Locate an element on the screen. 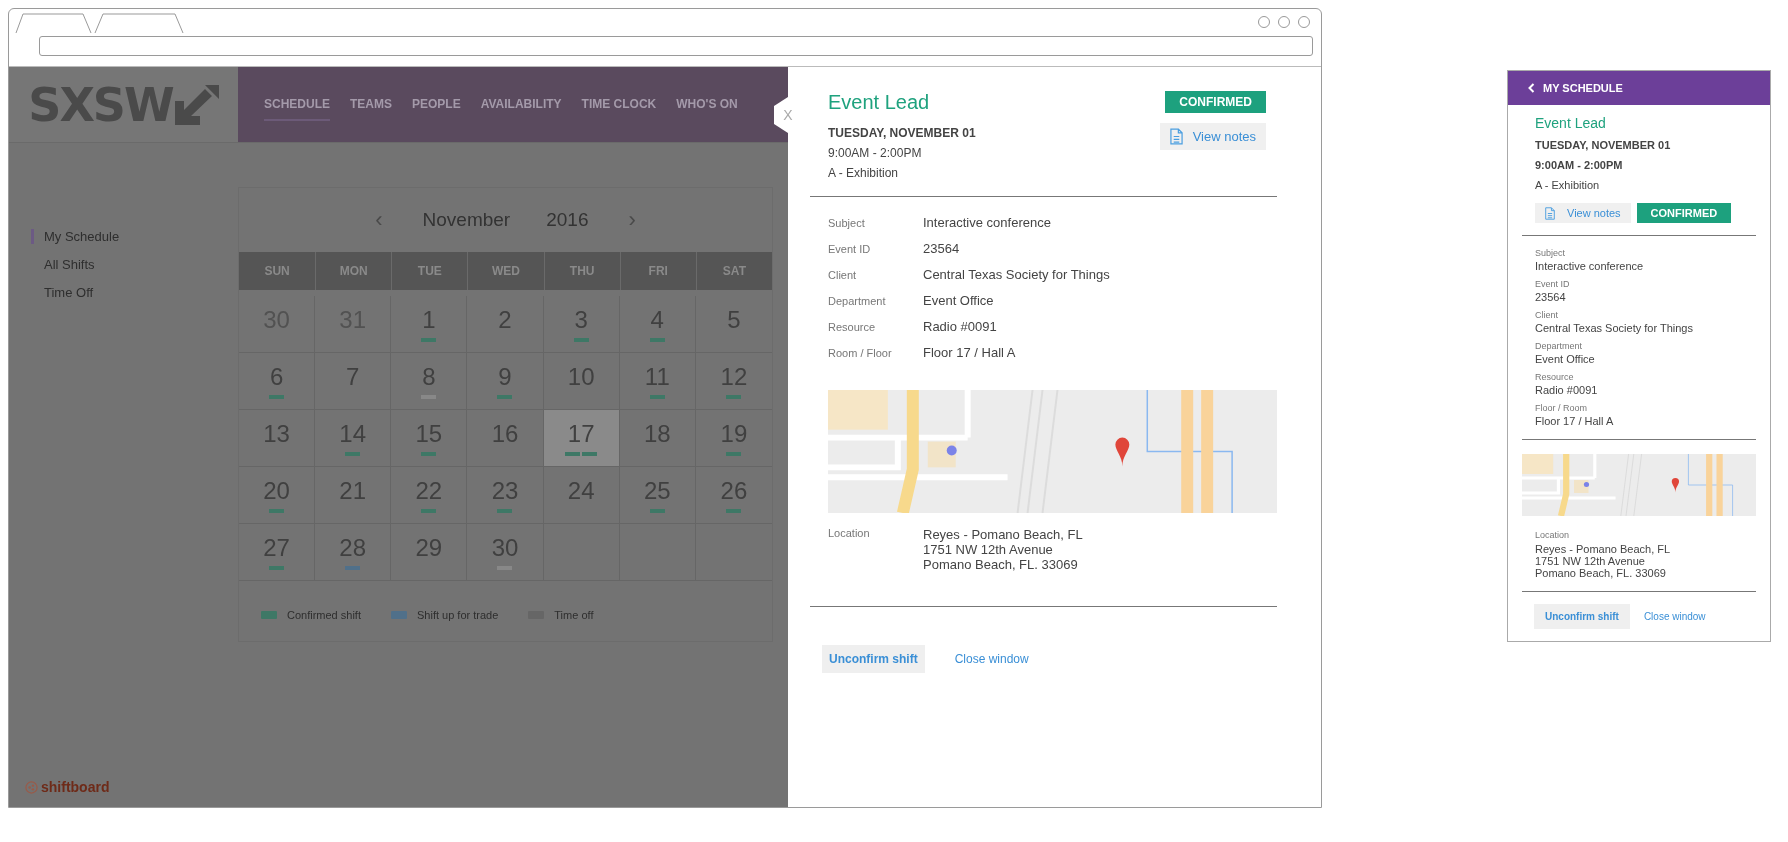 The image size is (1788, 842). chevron-left-icon is located at coordinates (1531, 88).